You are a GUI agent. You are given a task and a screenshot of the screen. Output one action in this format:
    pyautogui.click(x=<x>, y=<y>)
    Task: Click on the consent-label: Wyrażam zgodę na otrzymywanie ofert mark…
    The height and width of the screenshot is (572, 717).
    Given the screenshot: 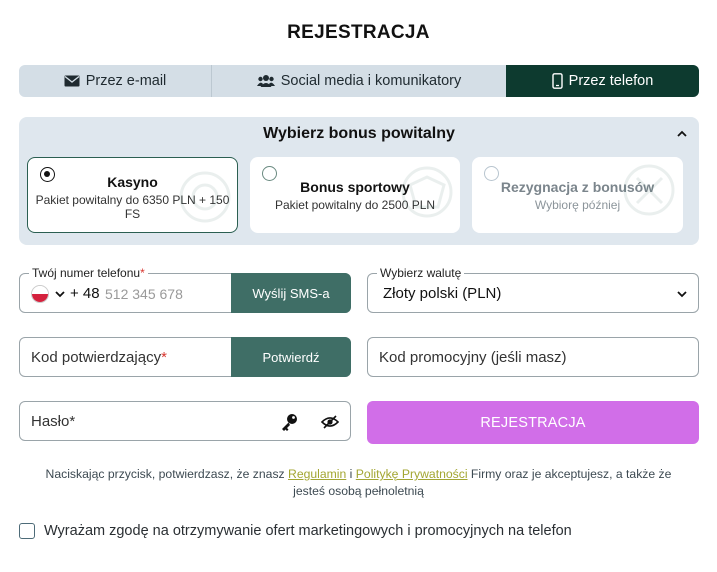 What is the action you would take?
    pyautogui.click(x=308, y=531)
    